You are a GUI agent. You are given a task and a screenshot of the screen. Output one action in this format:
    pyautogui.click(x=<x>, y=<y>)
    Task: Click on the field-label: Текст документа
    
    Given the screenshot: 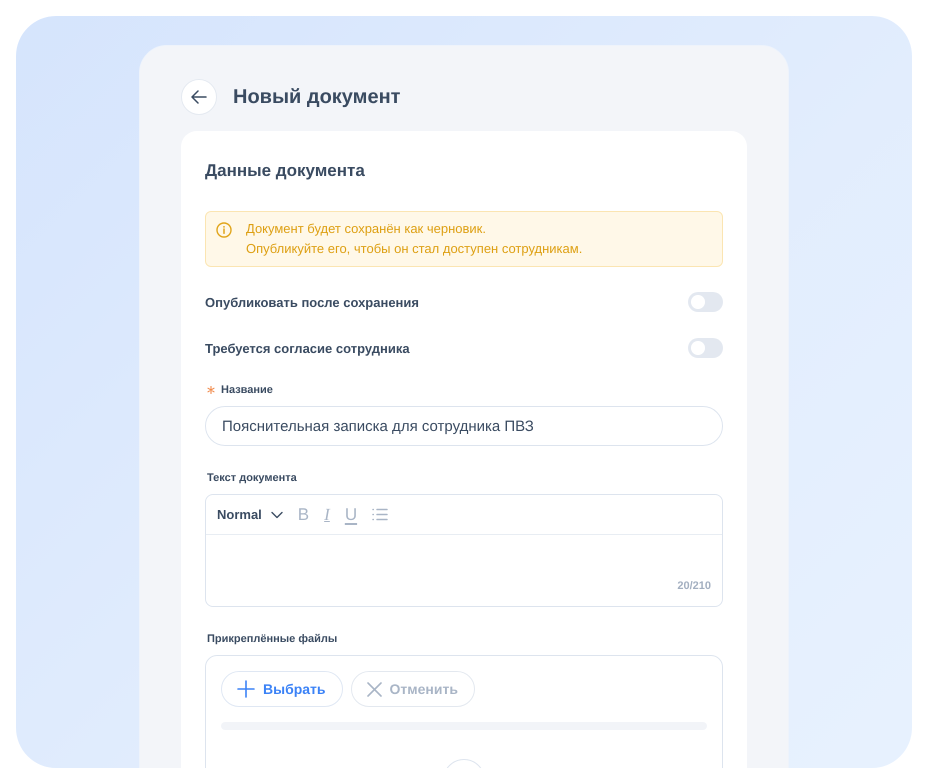 What is the action you would take?
    pyautogui.click(x=252, y=478)
    